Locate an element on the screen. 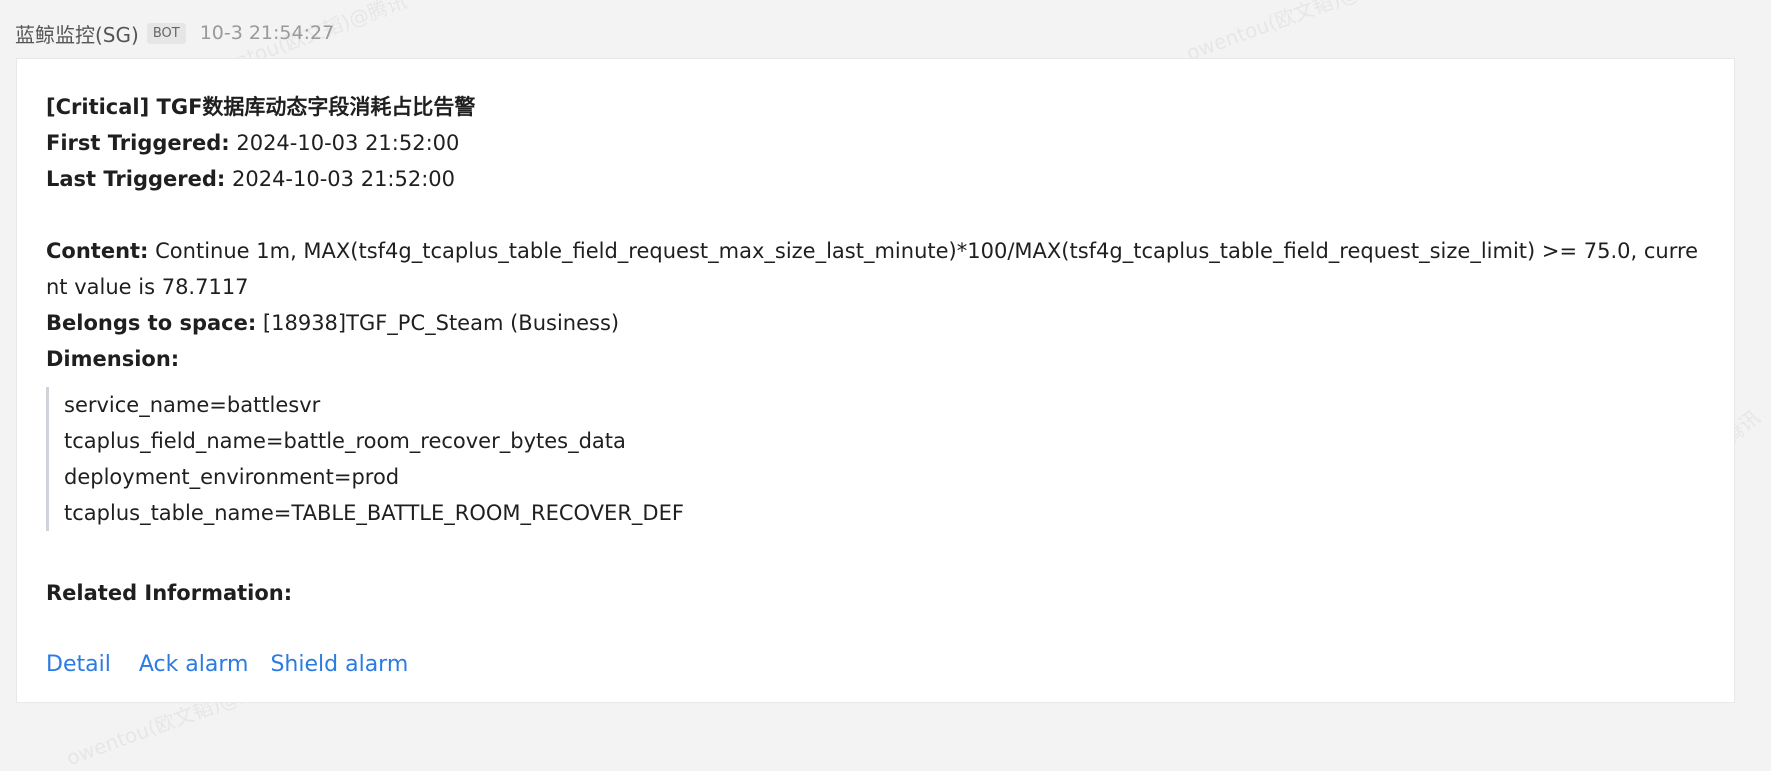  related-information-heading: Related Information: is located at coordinates (169, 593).